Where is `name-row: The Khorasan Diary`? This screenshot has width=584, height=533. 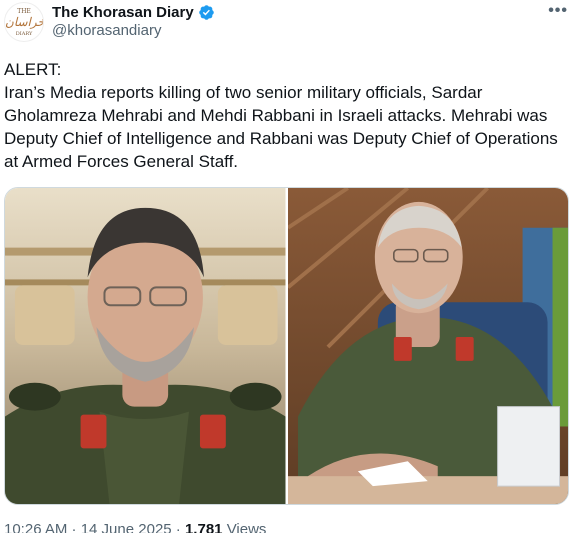
name-row: The Khorasan Diary is located at coordinates (133, 12).